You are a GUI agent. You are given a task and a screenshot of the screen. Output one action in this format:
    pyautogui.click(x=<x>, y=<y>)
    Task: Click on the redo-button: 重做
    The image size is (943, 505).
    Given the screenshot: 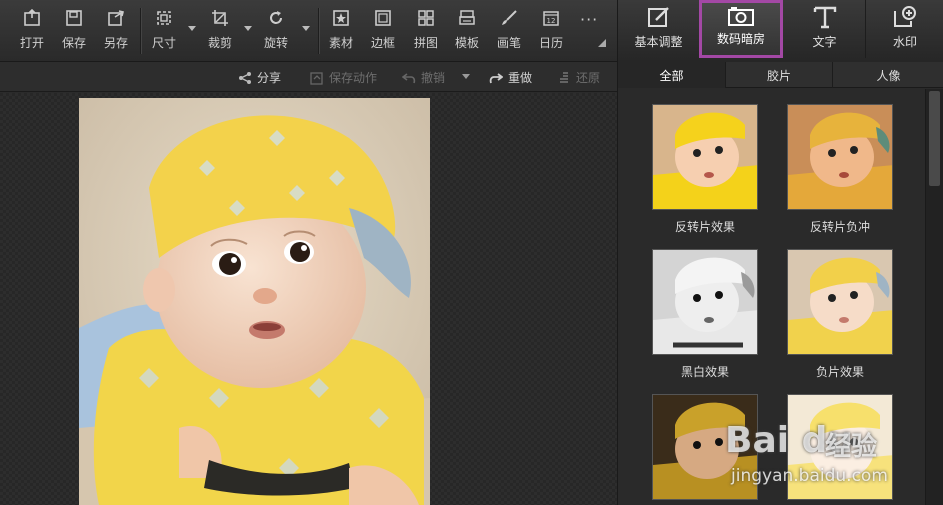 What is the action you would take?
    pyautogui.click(x=510, y=77)
    